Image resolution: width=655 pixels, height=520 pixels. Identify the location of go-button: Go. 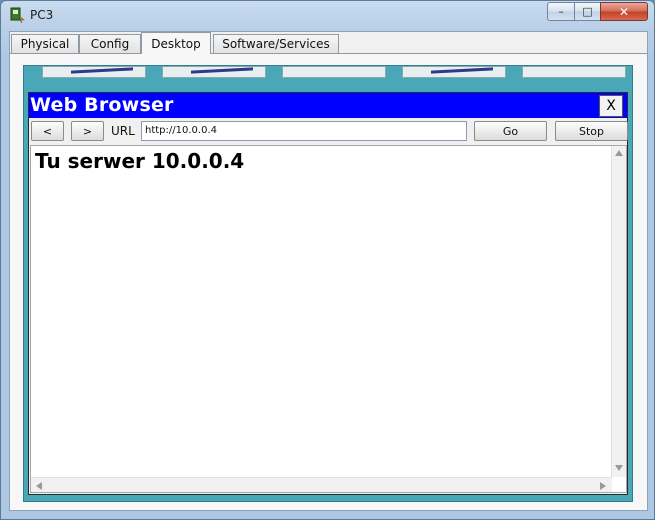
(510, 131).